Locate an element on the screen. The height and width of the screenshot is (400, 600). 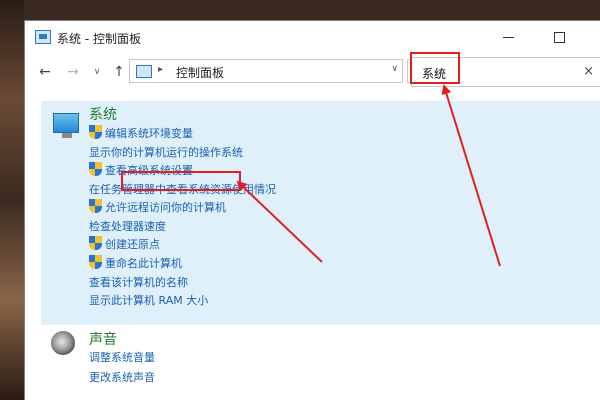
link-advanced-system-settings: 查看高级系统设置 is located at coordinates (149, 170).